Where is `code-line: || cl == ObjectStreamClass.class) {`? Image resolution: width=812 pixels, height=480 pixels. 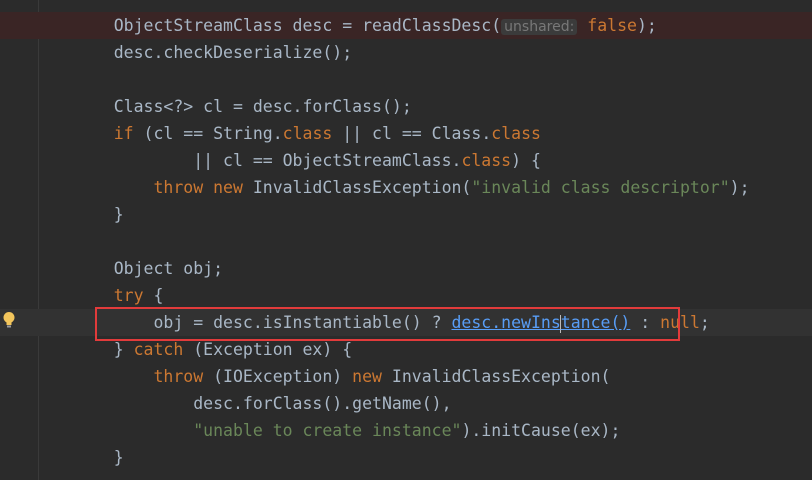
code-line: || cl == ObjectStreamClass.class) { is located at coordinates (406, 160).